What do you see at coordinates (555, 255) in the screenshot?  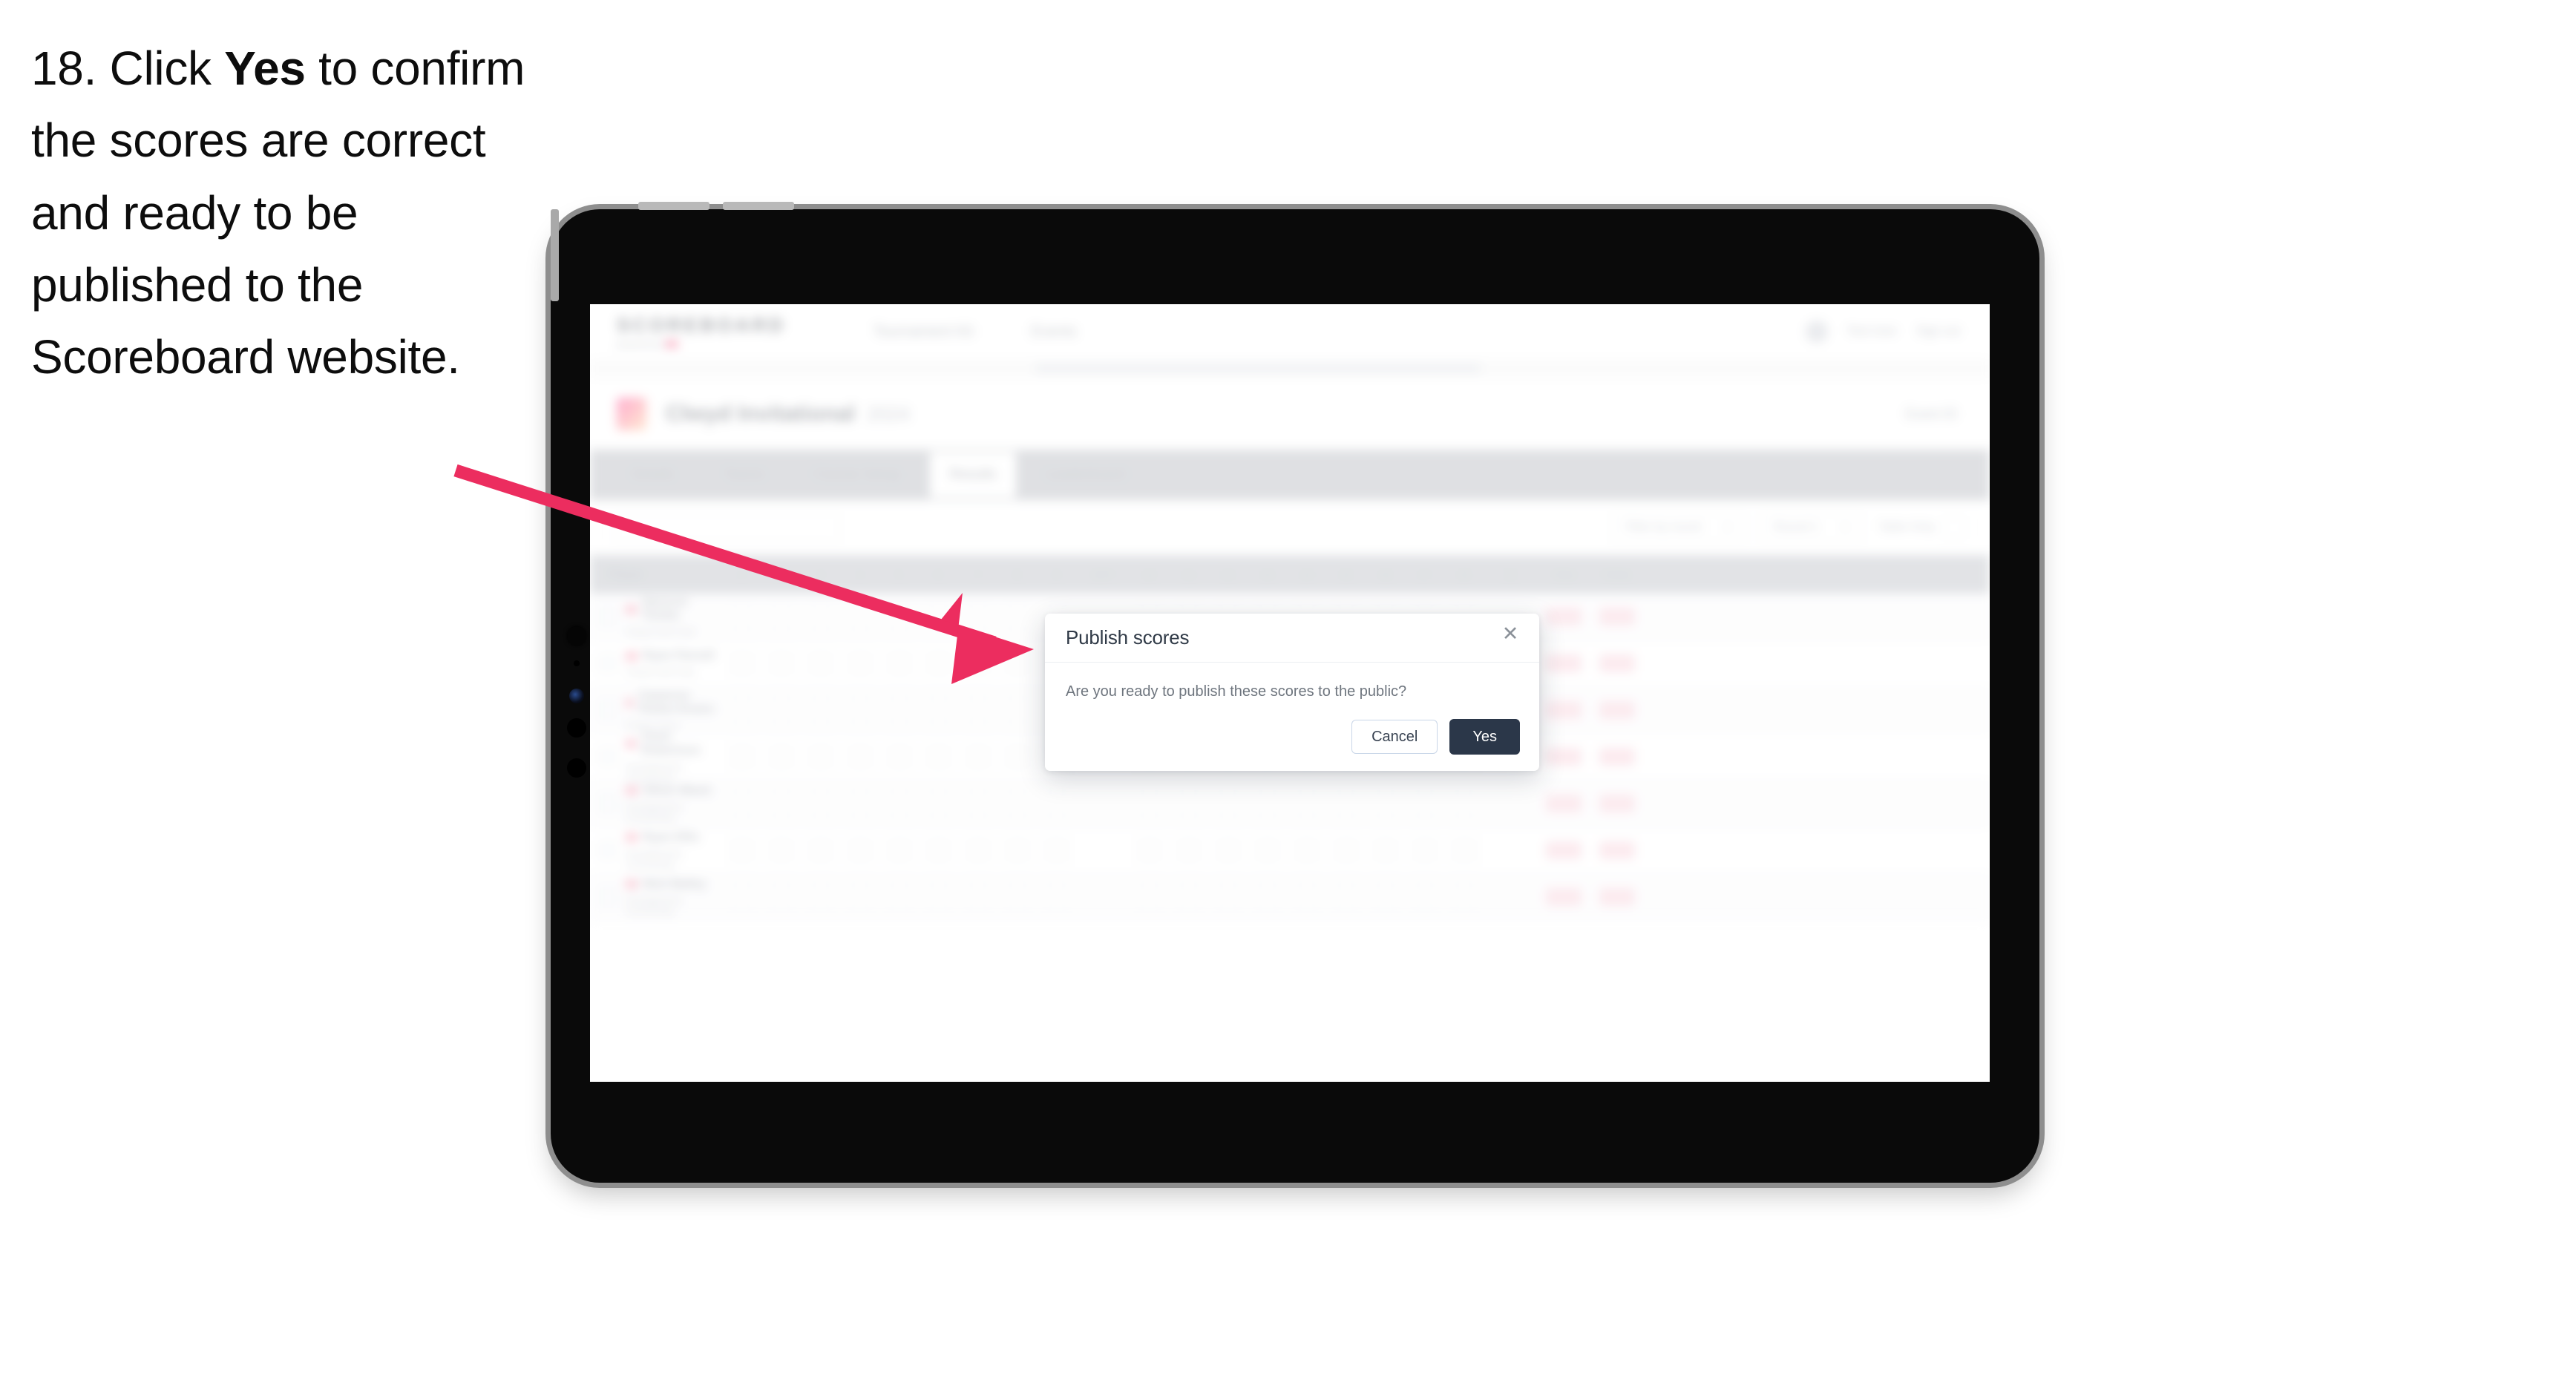 I see `power-button` at bounding box center [555, 255].